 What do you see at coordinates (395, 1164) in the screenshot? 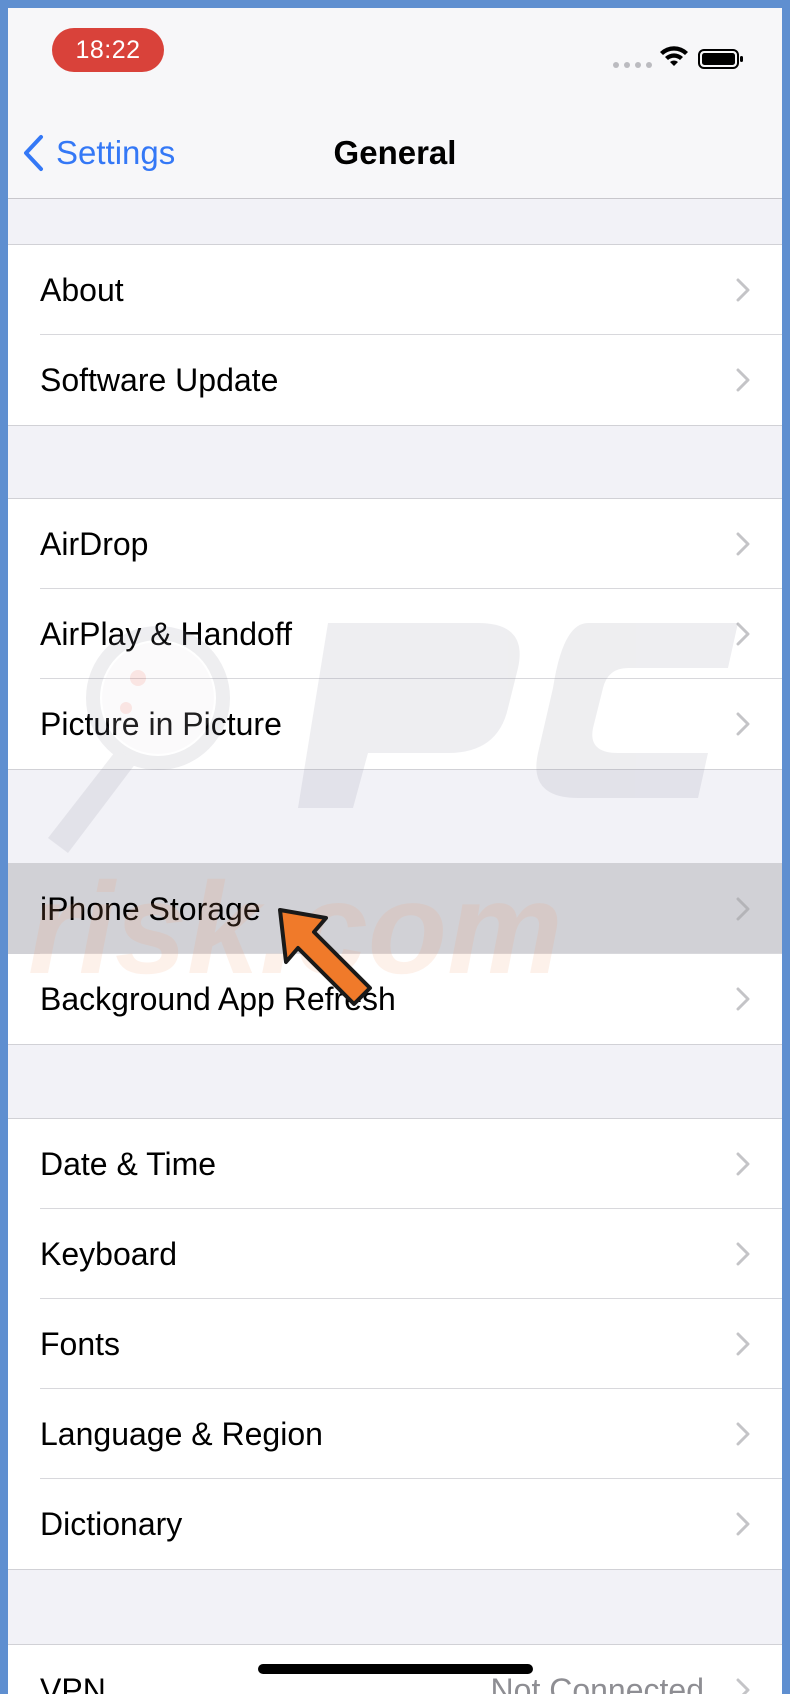
I see `row-date-time: Date & Time` at bounding box center [395, 1164].